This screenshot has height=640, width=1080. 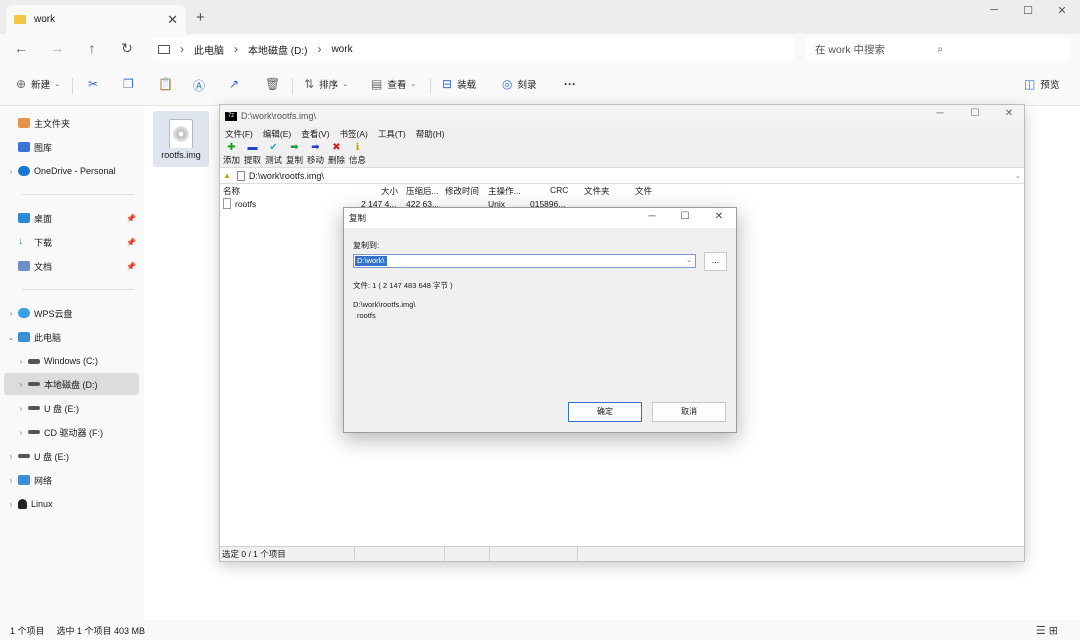 What do you see at coordinates (519, 84) in the screenshot?
I see `burn-button: ◎ 刻录` at bounding box center [519, 84].